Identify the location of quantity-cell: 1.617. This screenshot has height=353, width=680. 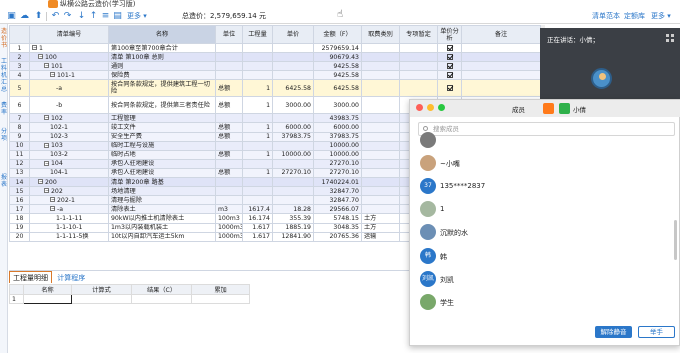
(257, 236).